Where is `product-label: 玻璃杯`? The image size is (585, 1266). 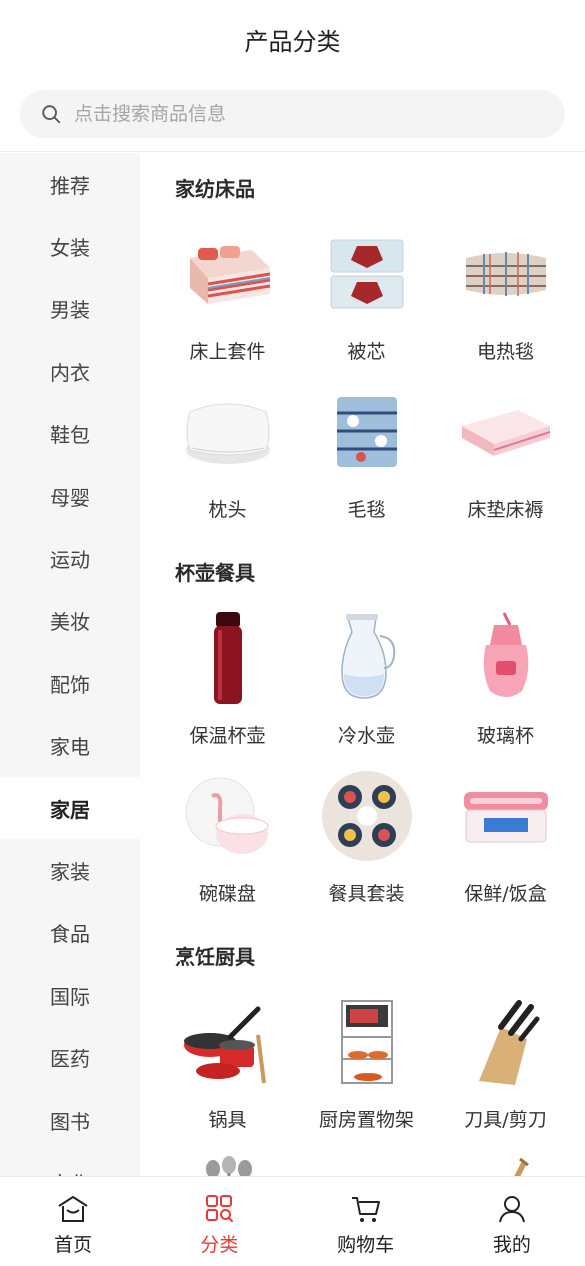 product-label: 玻璃杯 is located at coordinates (505, 736).